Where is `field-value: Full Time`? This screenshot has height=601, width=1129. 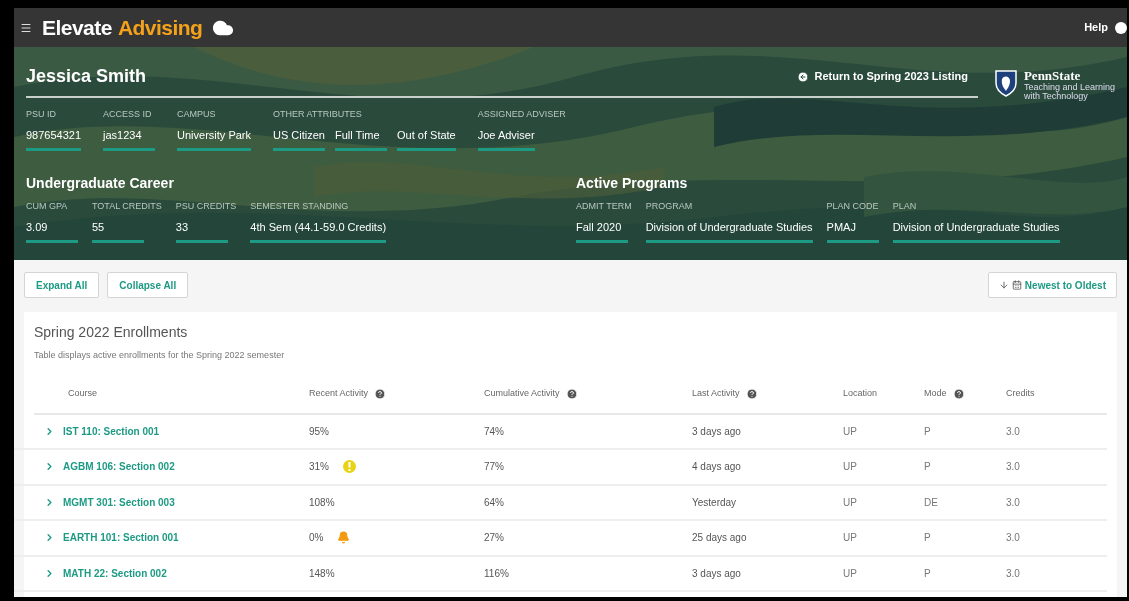
field-value: Full Time is located at coordinates (361, 138).